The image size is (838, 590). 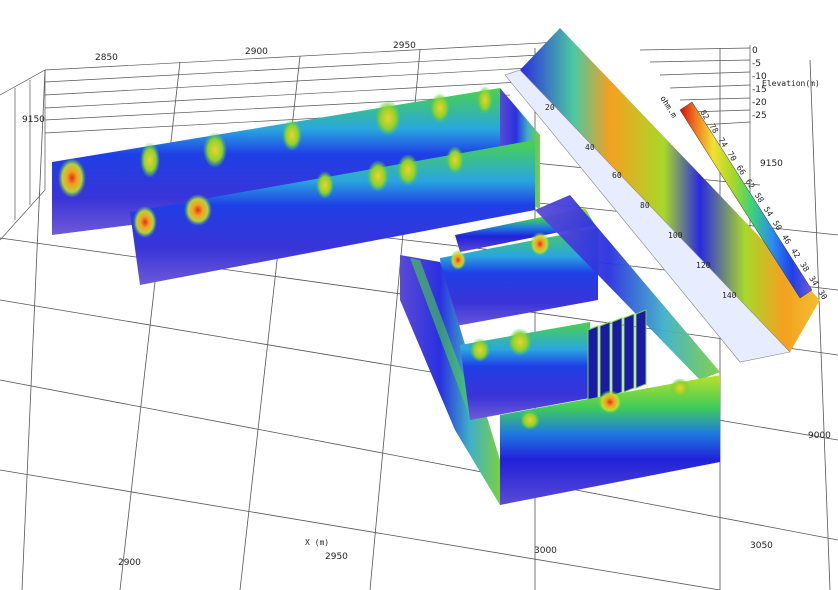 I want to click on x-tick-bottom: 3050, so click(x=761, y=546).